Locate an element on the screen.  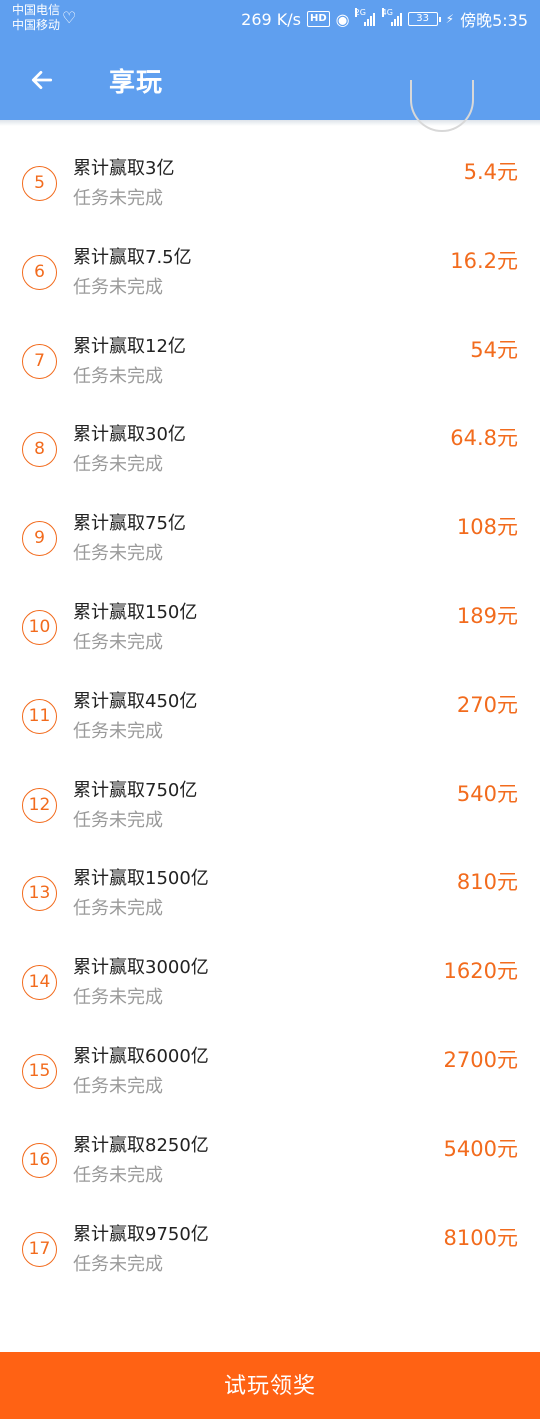
list-item: 14 累计赢取3000亿 任务未完成 1620元 is located at coordinates (270, 993).